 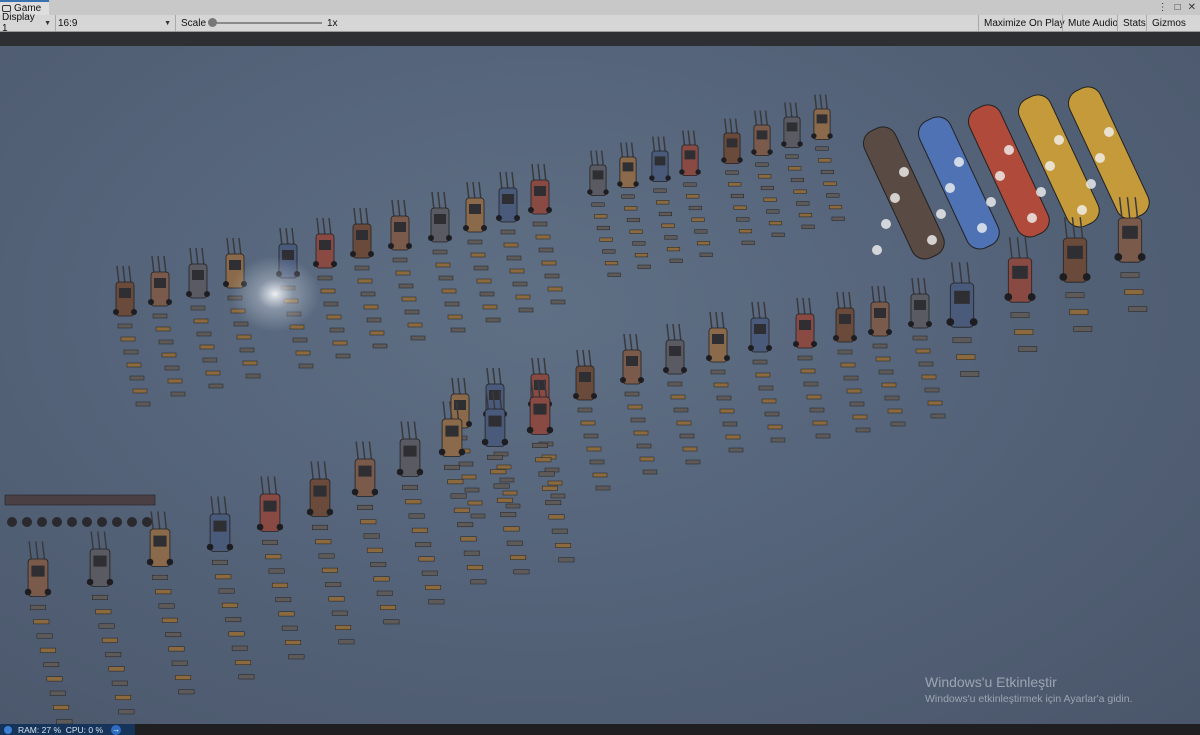 I want to click on display-select: Display 1 ▼, so click(x=28, y=23).